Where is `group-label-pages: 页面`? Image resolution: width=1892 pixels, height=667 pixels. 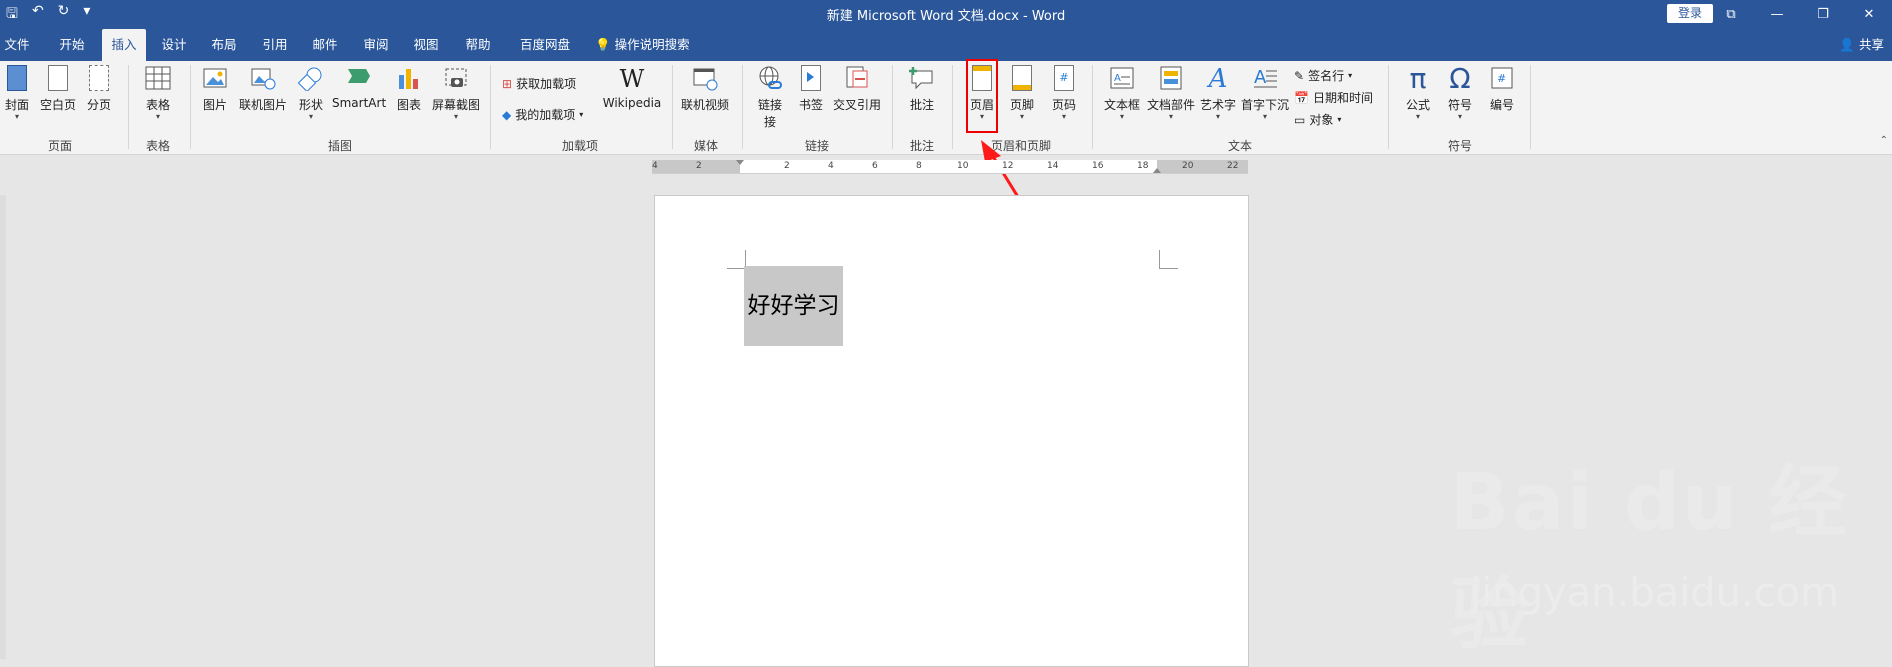
group-label-pages: 页面 is located at coordinates (59, 146).